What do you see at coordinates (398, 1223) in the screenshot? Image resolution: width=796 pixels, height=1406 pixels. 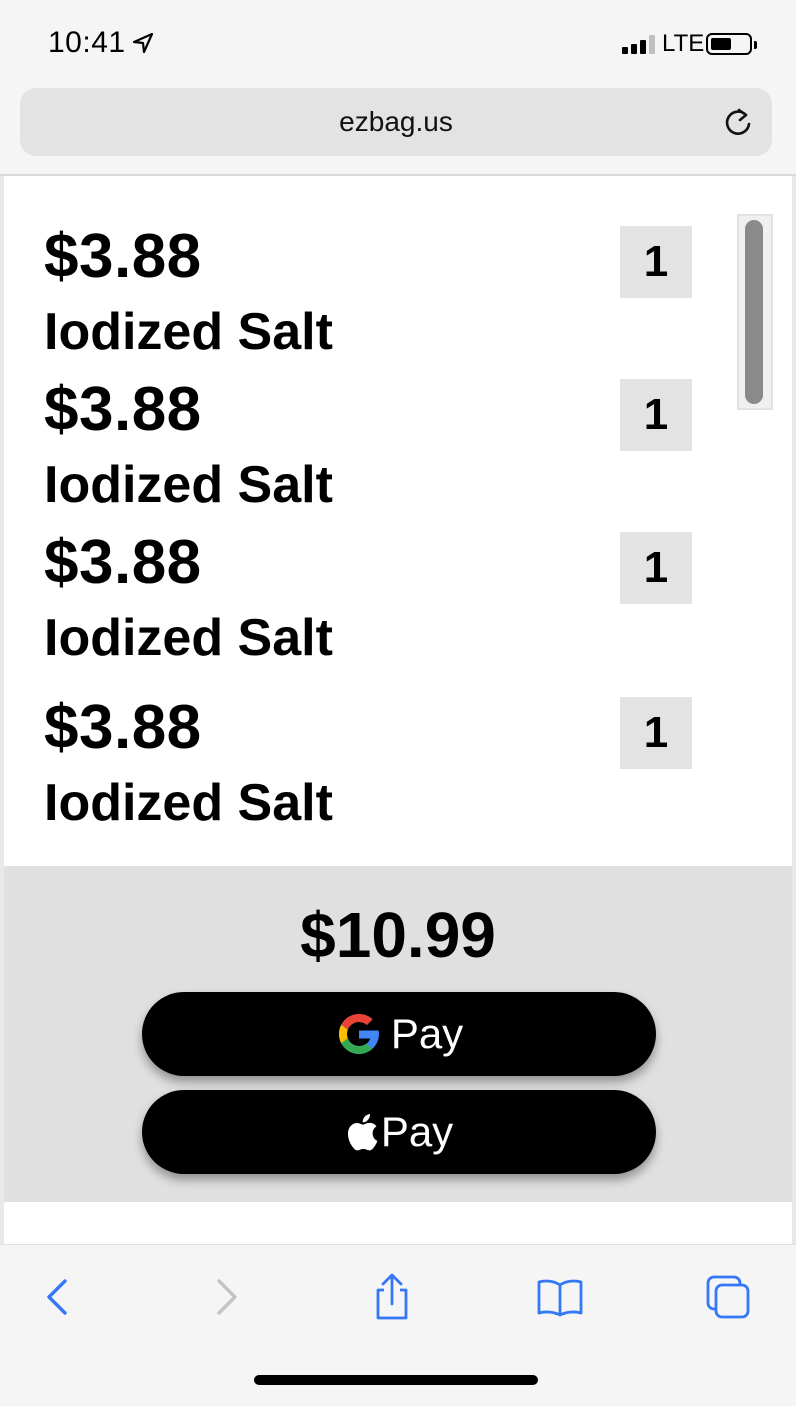 I see `page-bottom-spacer` at bounding box center [398, 1223].